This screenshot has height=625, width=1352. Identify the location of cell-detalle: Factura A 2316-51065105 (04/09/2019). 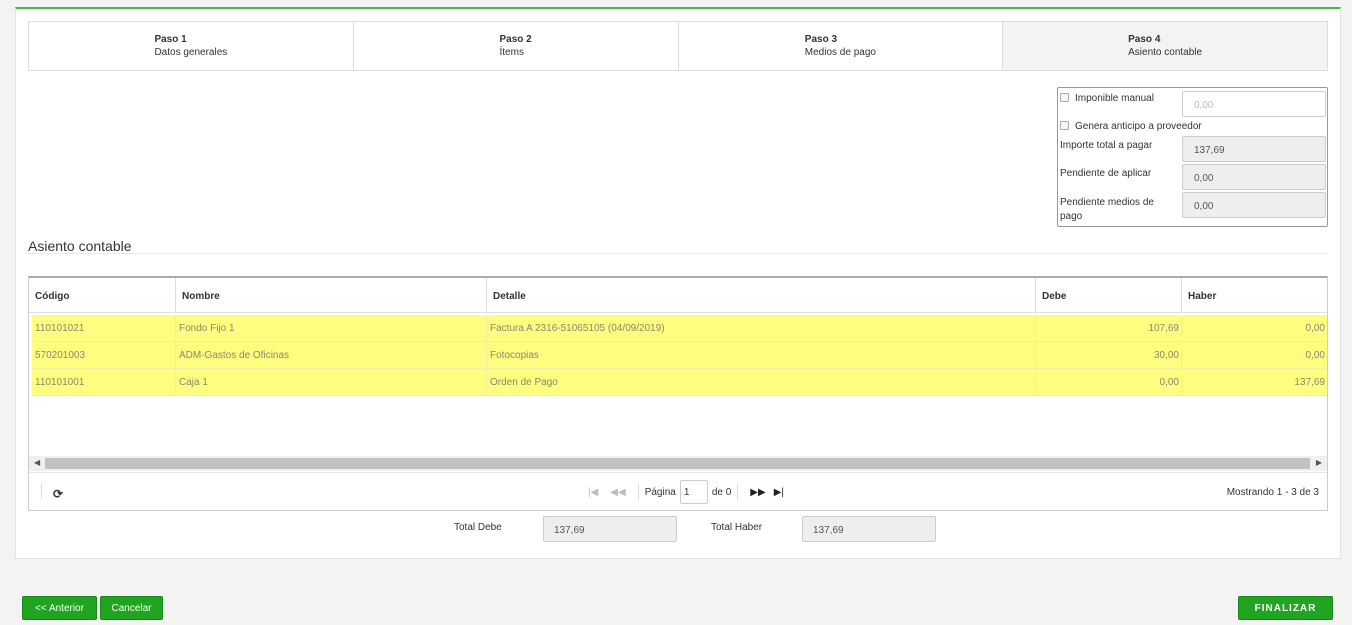
(761, 328).